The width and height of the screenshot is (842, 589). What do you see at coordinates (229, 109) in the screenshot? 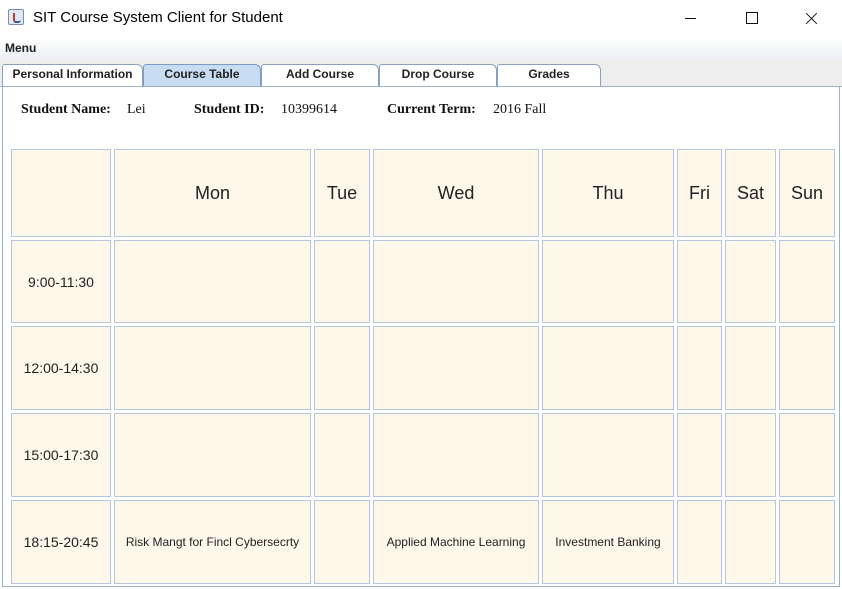
I see `student-id-label: Student ID:` at bounding box center [229, 109].